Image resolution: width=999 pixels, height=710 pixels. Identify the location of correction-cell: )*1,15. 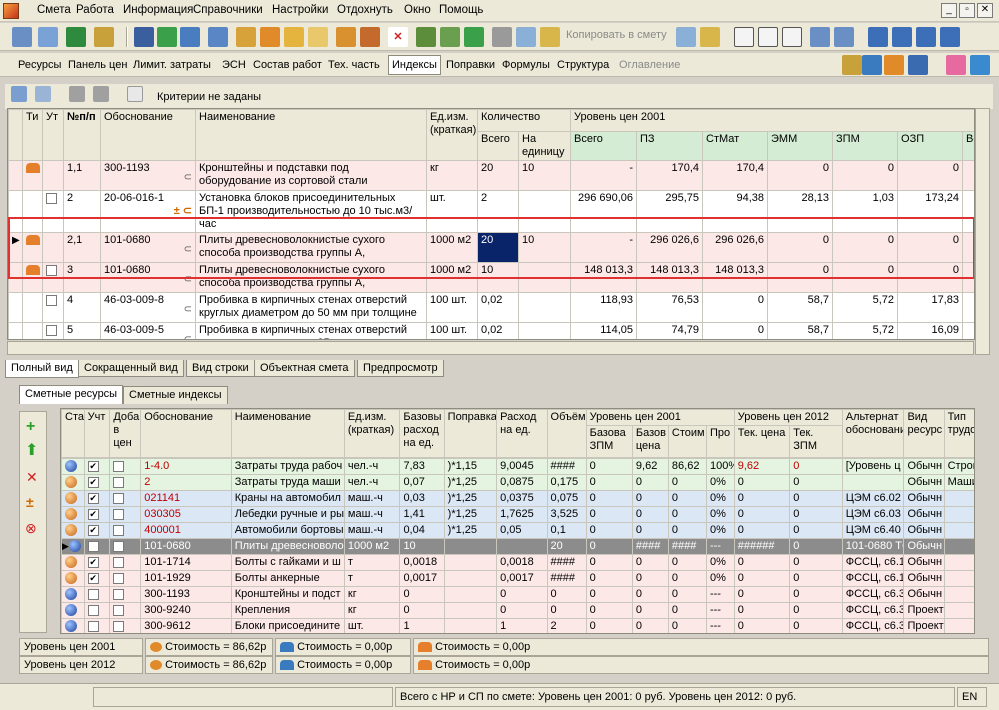
(470, 466).